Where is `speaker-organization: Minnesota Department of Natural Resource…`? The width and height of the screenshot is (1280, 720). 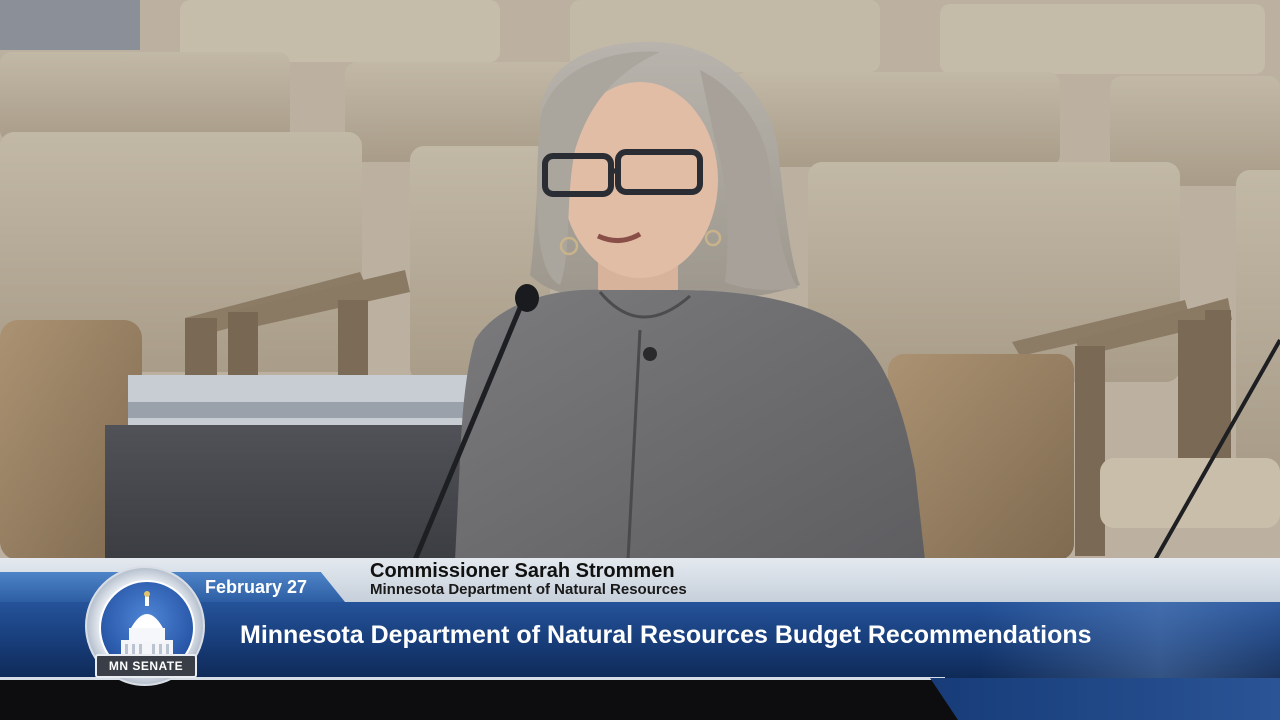
speaker-organization: Minnesota Department of Natural Resource… is located at coordinates (528, 589).